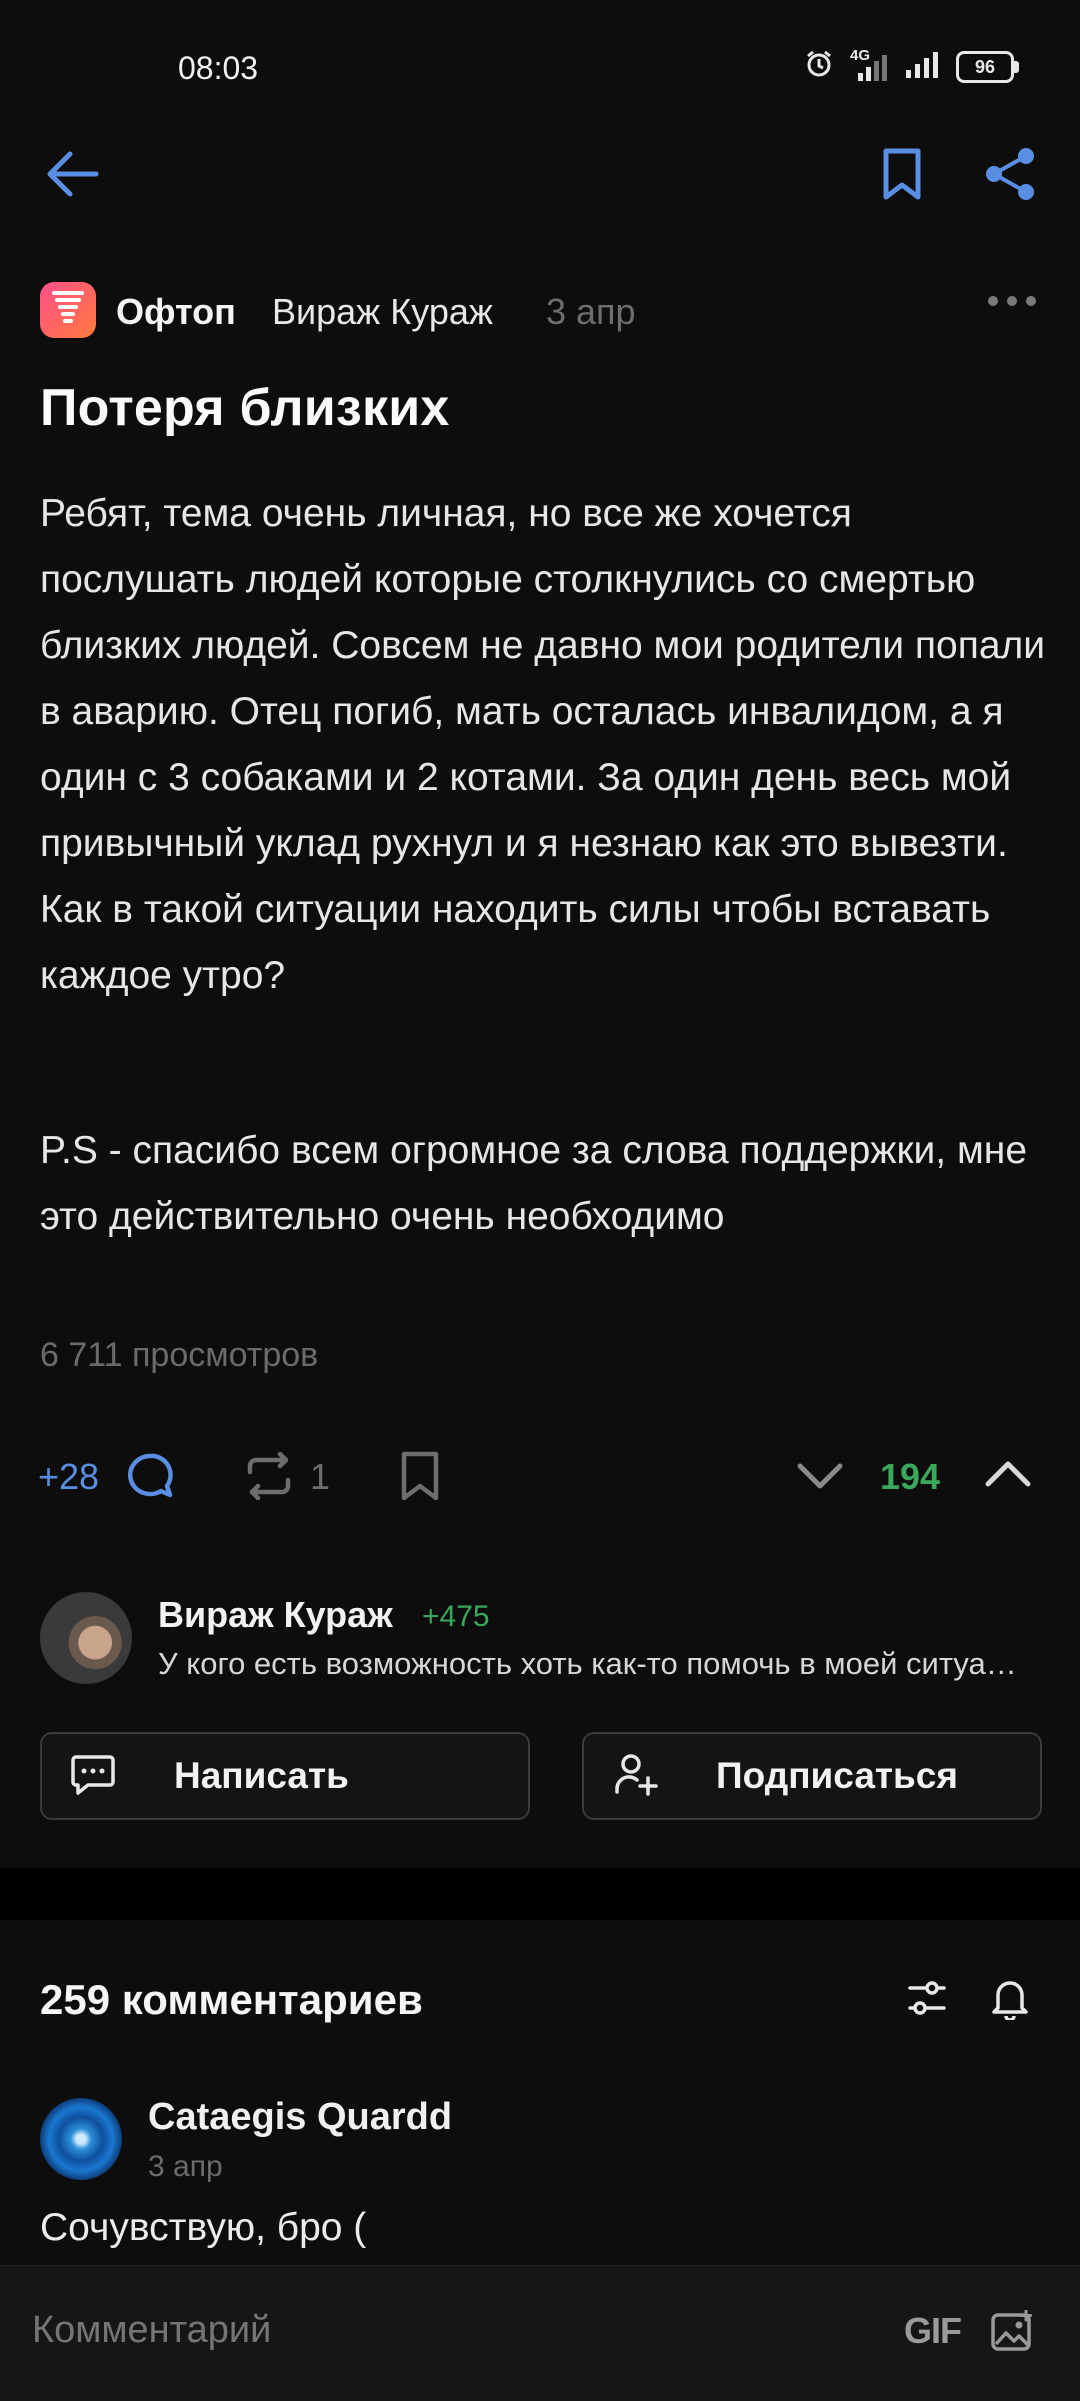 The width and height of the screenshot is (1080, 2401). I want to click on rating-value: 194, so click(910, 1476).